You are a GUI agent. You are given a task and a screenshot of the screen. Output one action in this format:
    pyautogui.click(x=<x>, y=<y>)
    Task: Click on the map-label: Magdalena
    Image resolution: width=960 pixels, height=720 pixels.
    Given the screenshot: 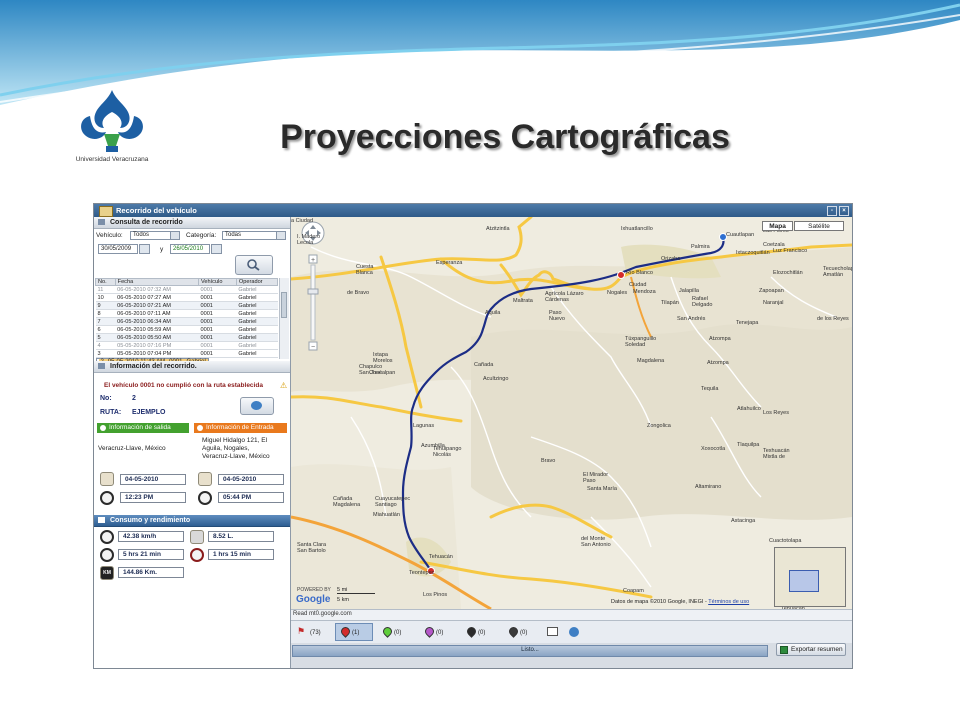 What is the action you would take?
    pyautogui.click(x=347, y=505)
    